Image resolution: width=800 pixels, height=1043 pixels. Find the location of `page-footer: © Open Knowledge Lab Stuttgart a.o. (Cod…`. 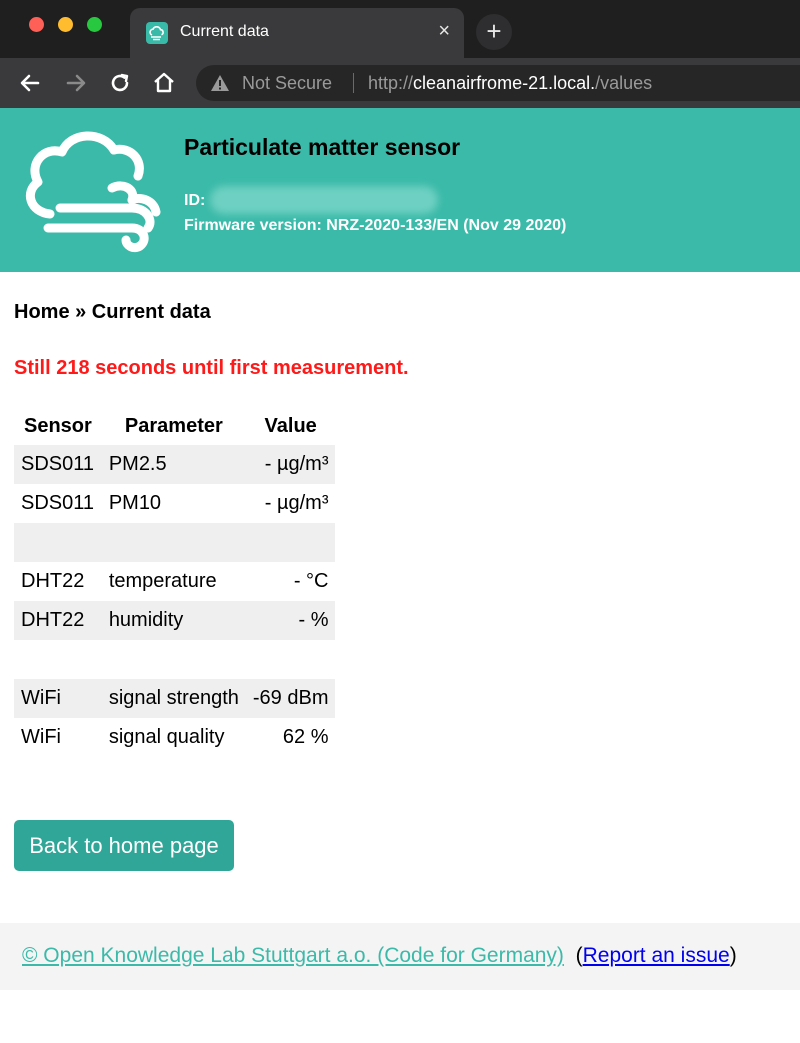

page-footer: © Open Knowledge Lab Stuttgart a.o. (Cod… is located at coordinates (400, 956).